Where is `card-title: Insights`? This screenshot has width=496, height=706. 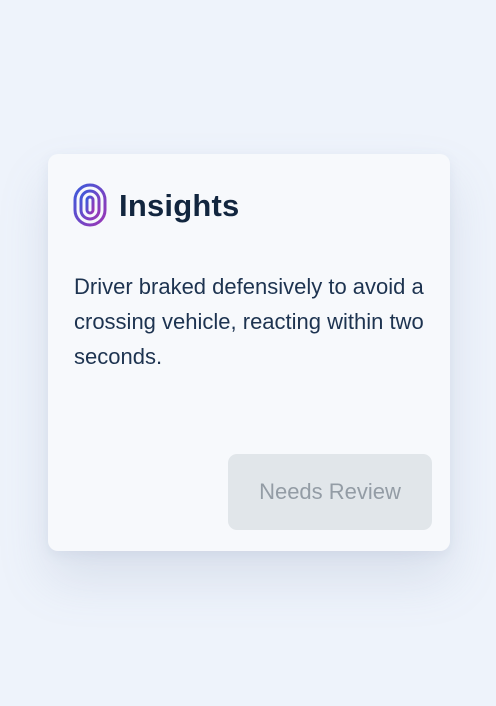
card-title: Insights is located at coordinates (179, 205).